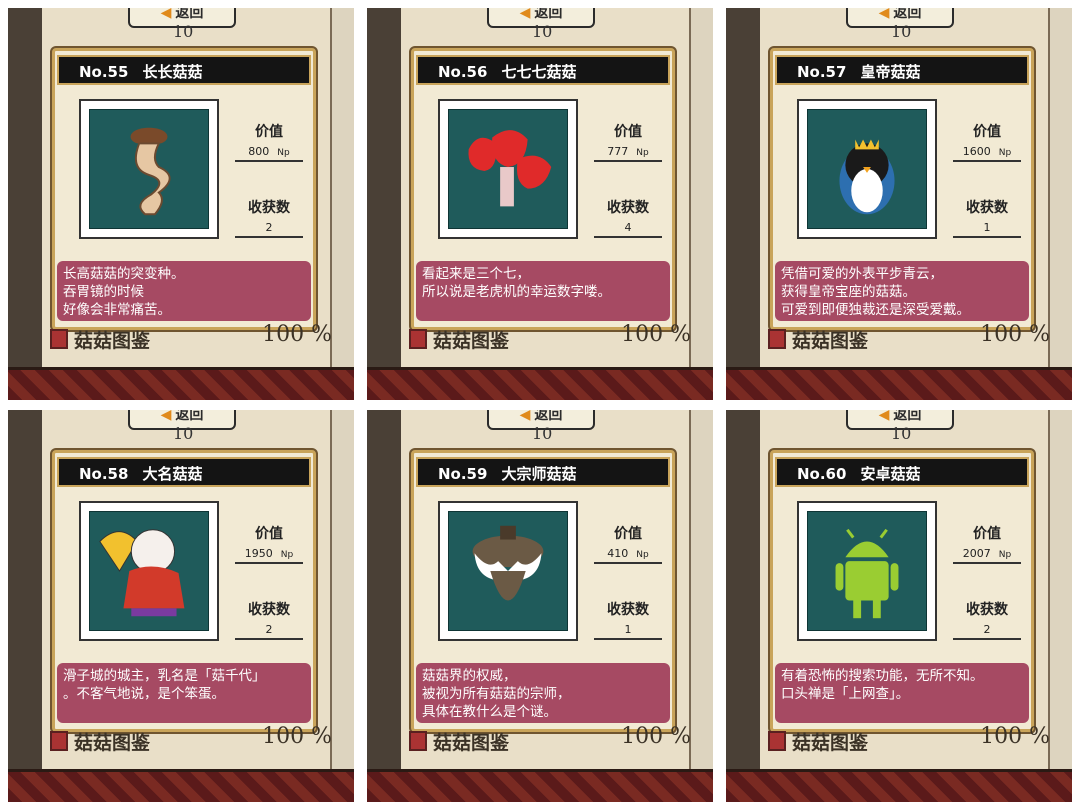 The height and width of the screenshot is (810, 1080). Describe the element at coordinates (172, 72) in the screenshot. I see `mushroom-name: 长长菇菇` at that location.